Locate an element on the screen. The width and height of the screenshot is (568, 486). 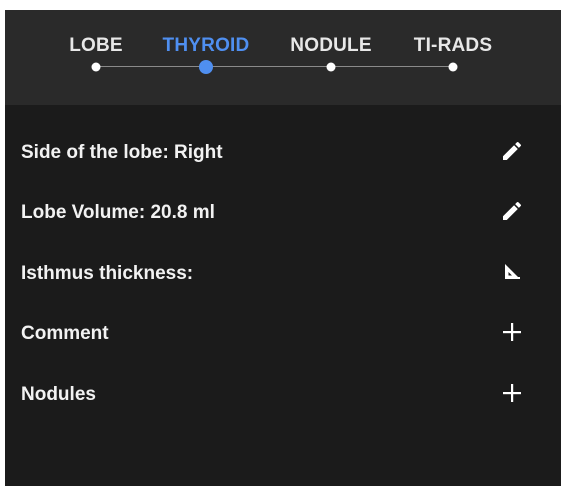
step-dot-ti-rads is located at coordinates (453, 67).